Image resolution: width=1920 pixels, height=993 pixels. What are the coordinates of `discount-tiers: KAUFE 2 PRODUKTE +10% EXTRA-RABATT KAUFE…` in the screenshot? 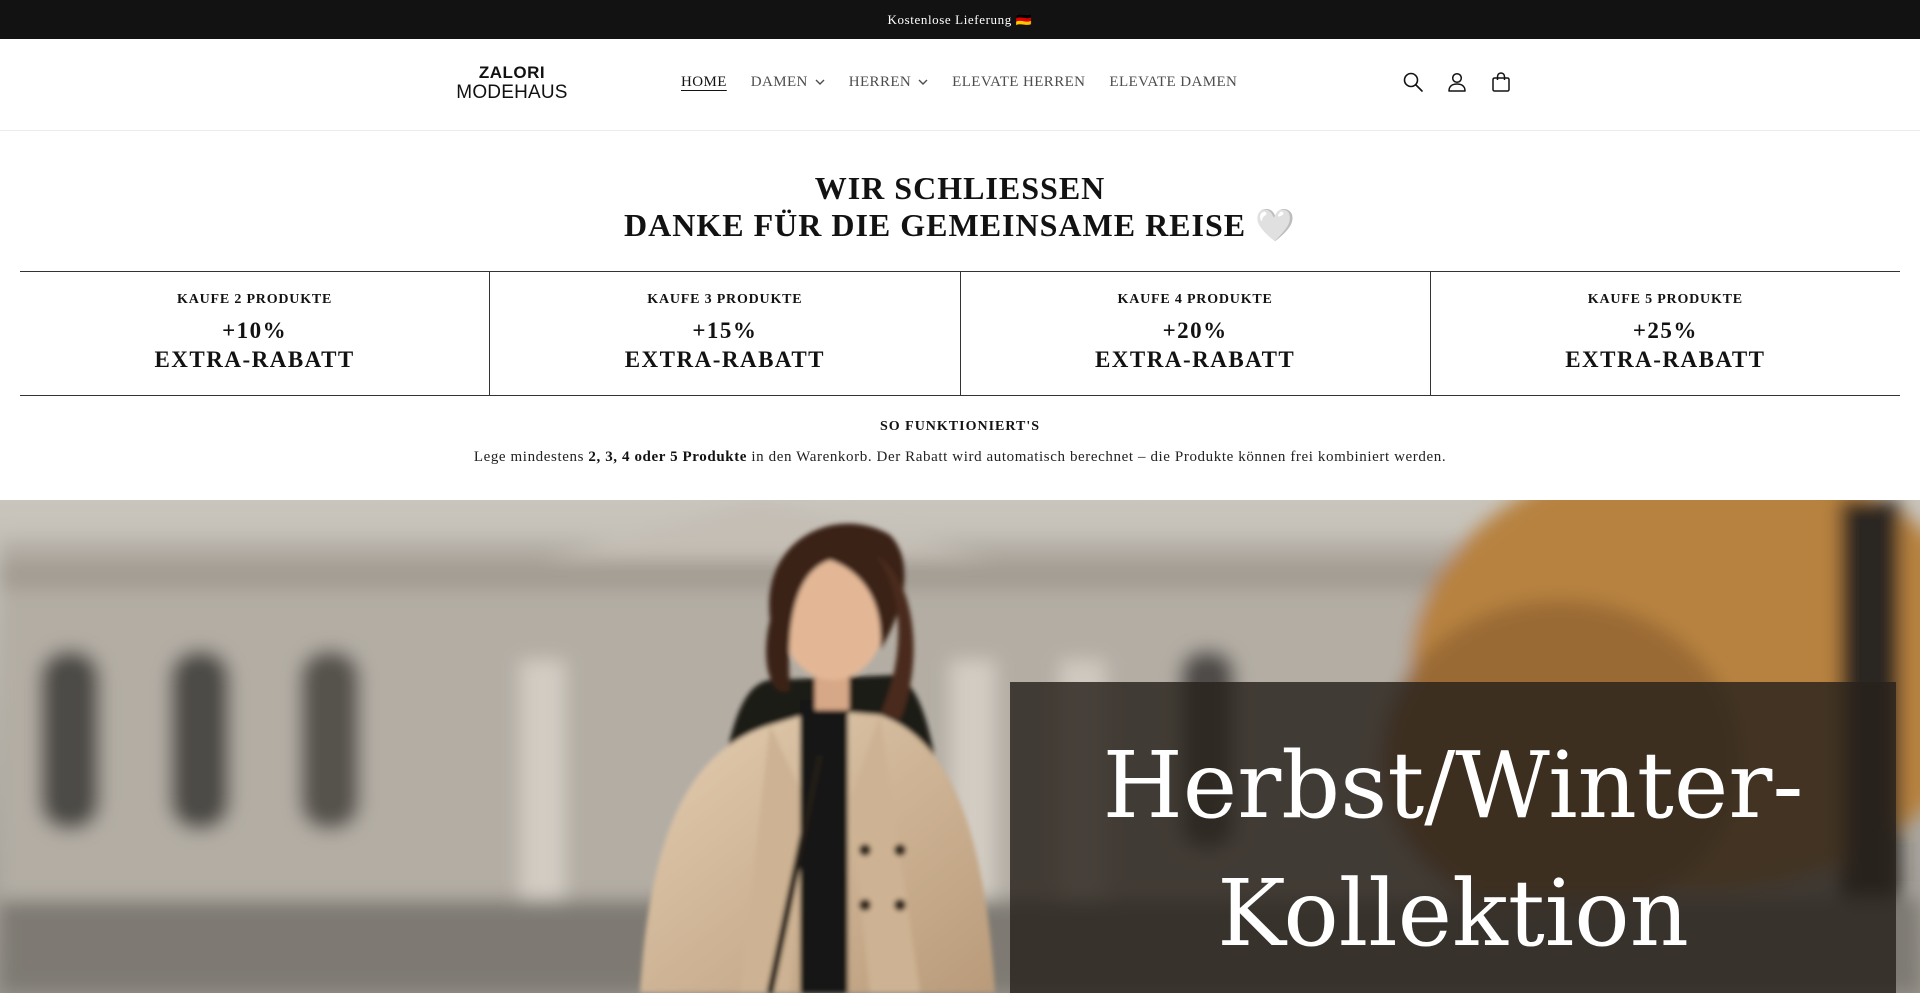 It's located at (960, 333).